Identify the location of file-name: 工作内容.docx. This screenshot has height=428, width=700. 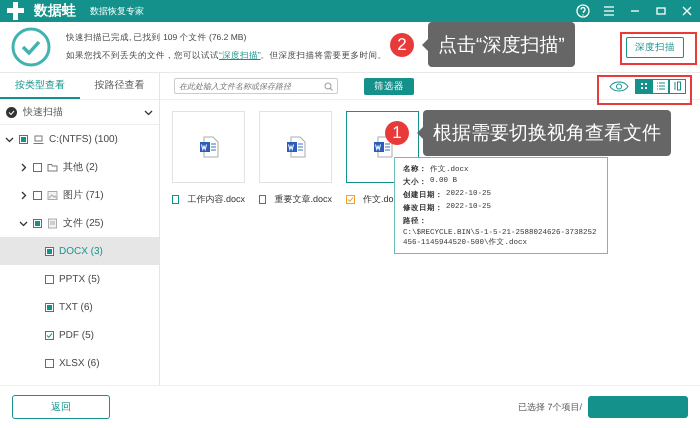
(216, 199).